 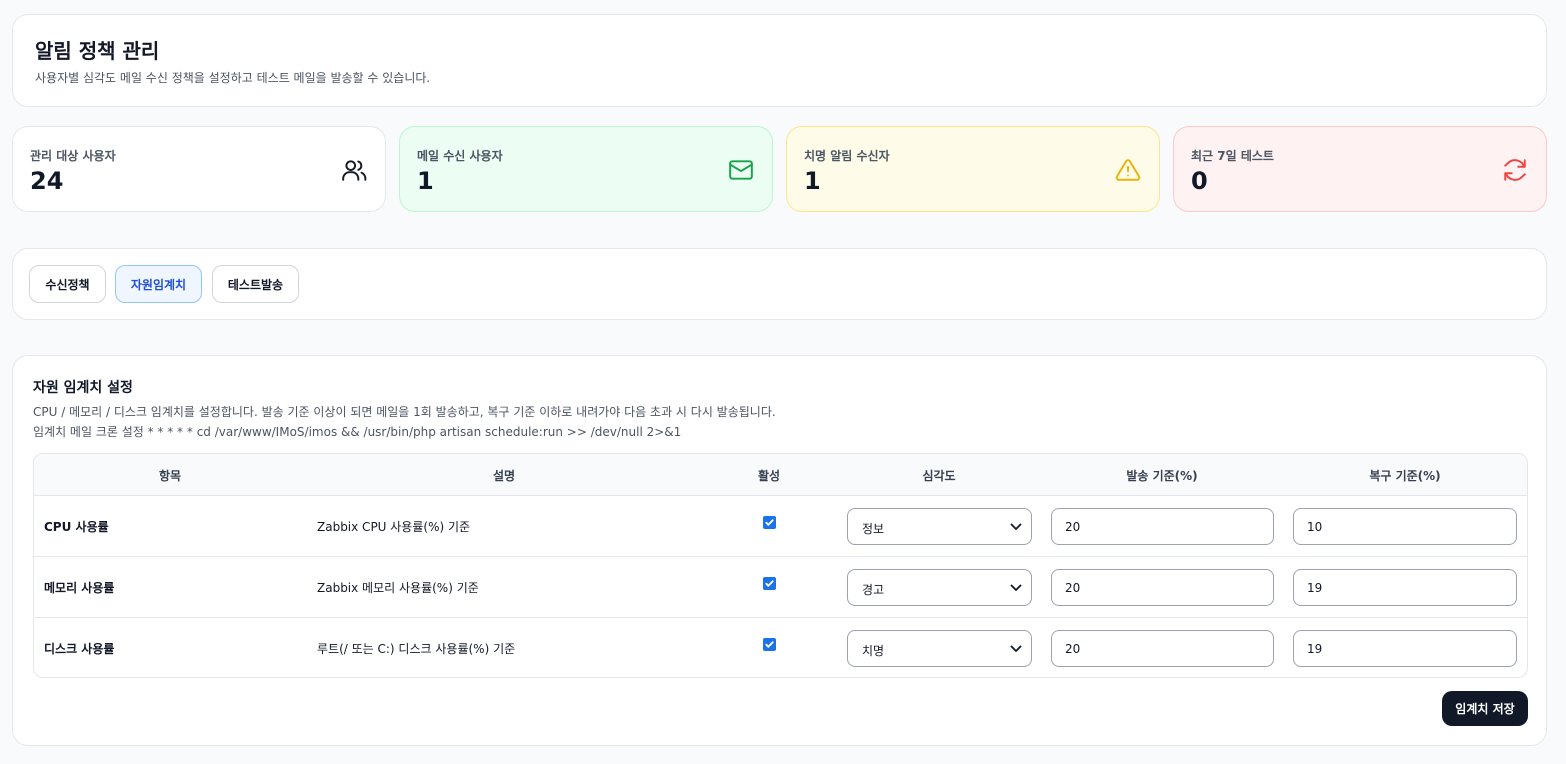 I want to click on row-item-name: 디스크 사용률, so click(x=79, y=649).